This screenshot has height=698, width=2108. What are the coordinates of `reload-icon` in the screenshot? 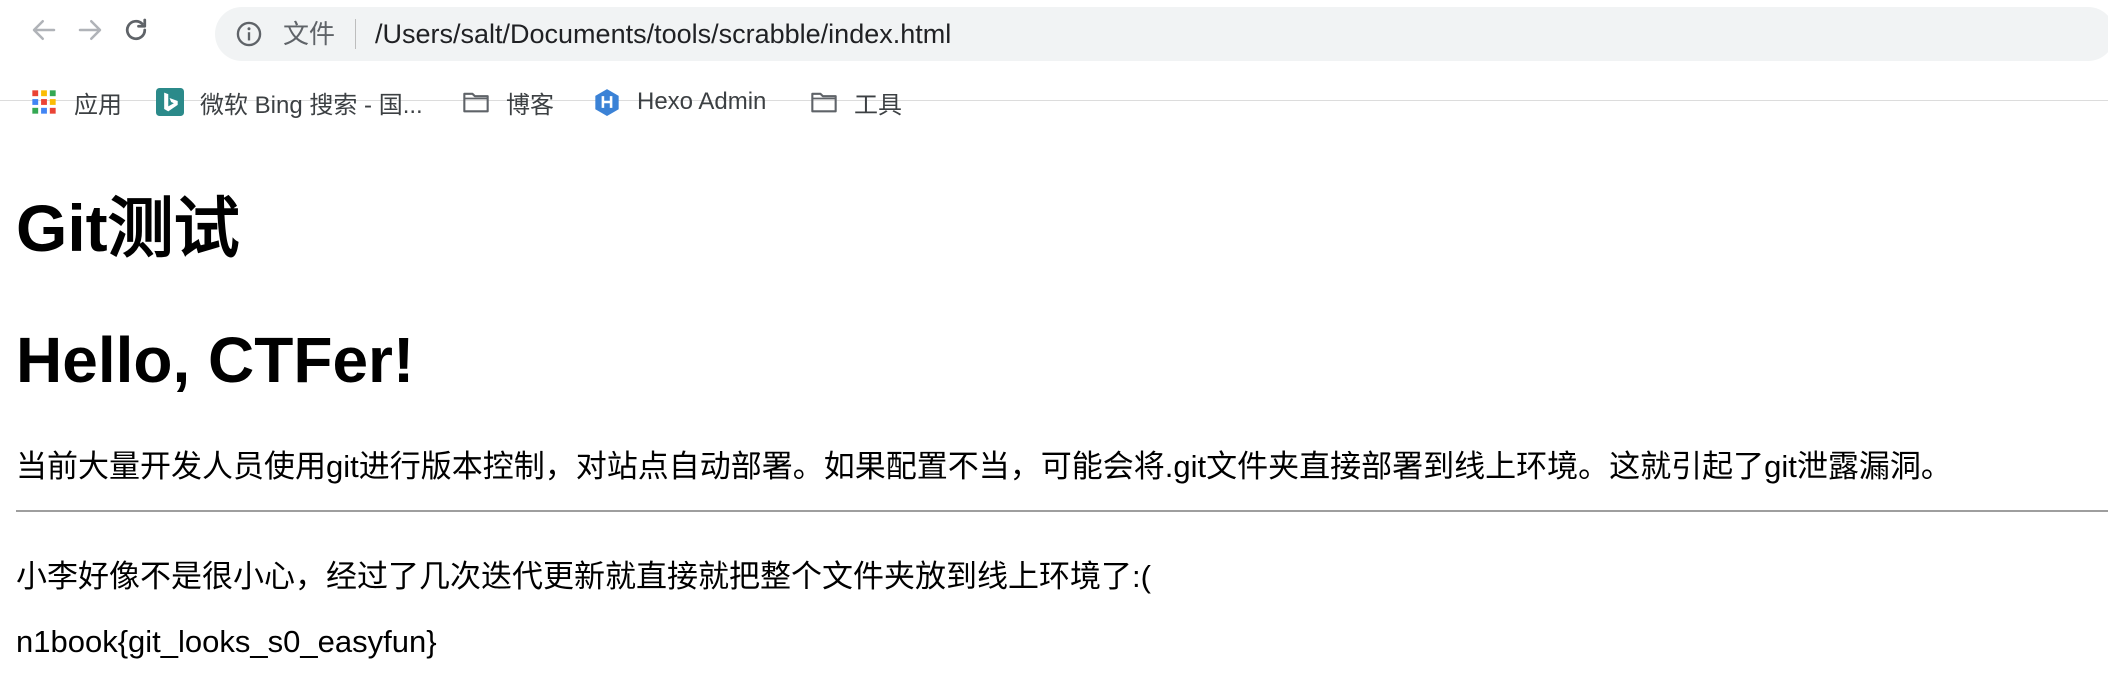 It's located at (136, 29).